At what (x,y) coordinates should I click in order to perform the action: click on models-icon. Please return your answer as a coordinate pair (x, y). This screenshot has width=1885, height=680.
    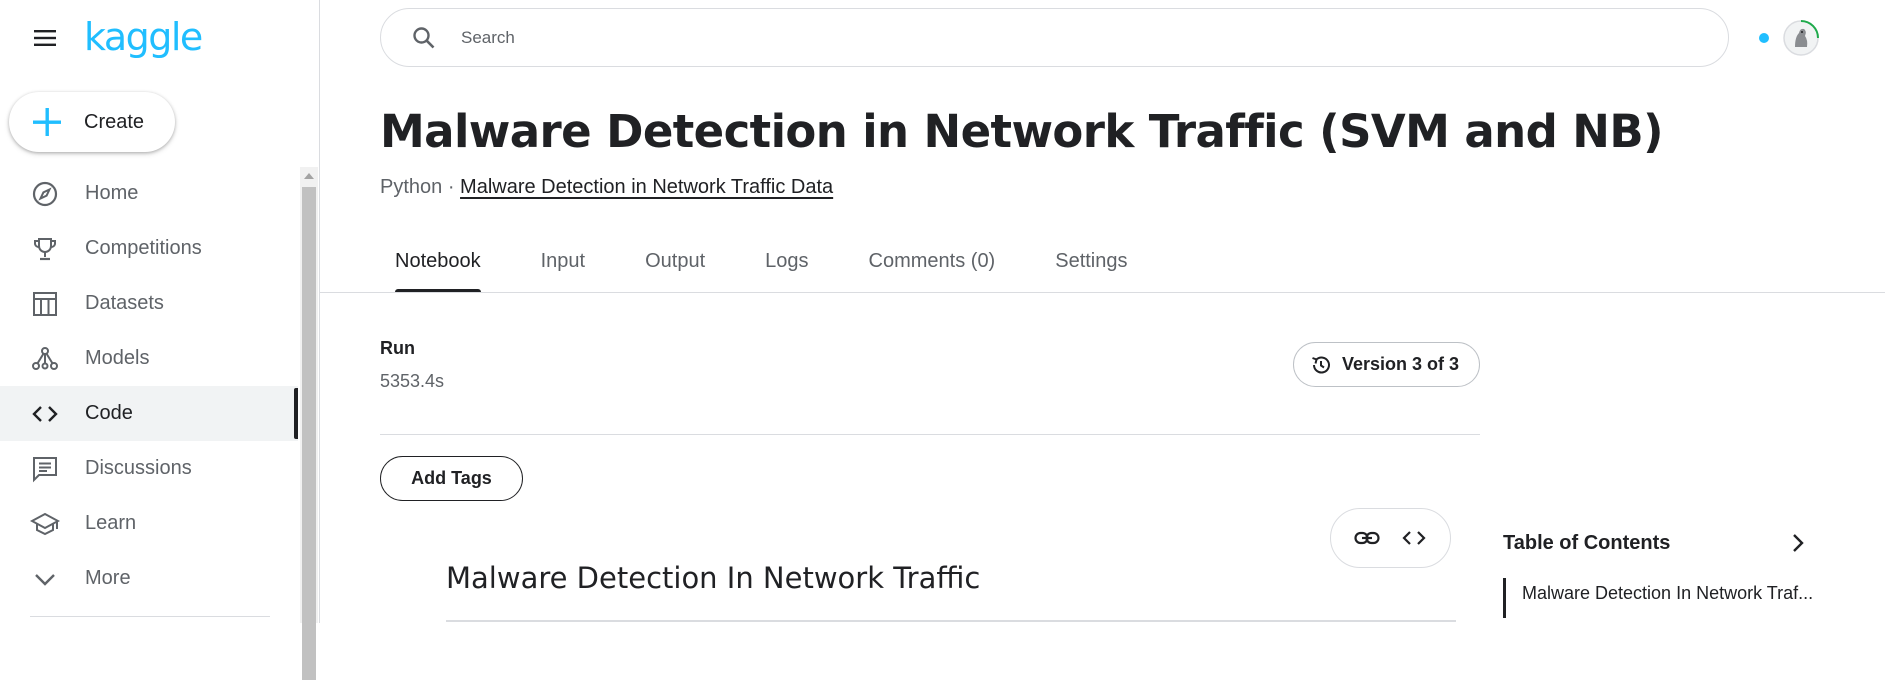
    Looking at the image, I should click on (45, 358).